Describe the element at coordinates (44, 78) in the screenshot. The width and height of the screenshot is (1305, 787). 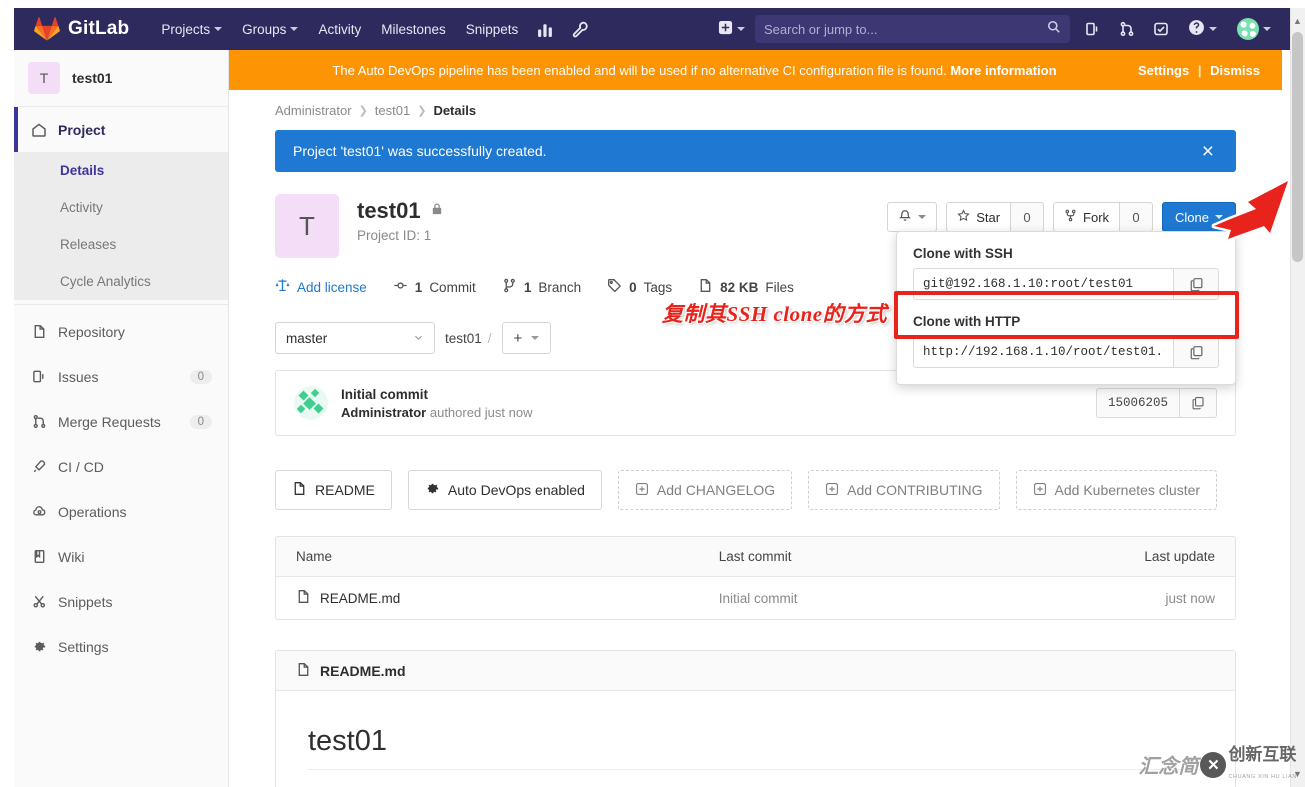
I see `sidebar-project-avatar: T` at that location.